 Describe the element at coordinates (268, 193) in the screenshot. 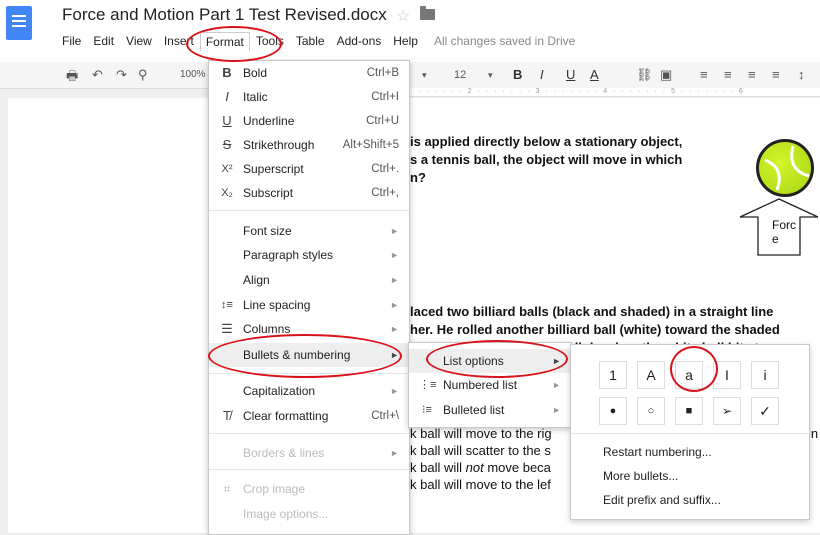

I see `format-subscript-label: Subscript` at that location.